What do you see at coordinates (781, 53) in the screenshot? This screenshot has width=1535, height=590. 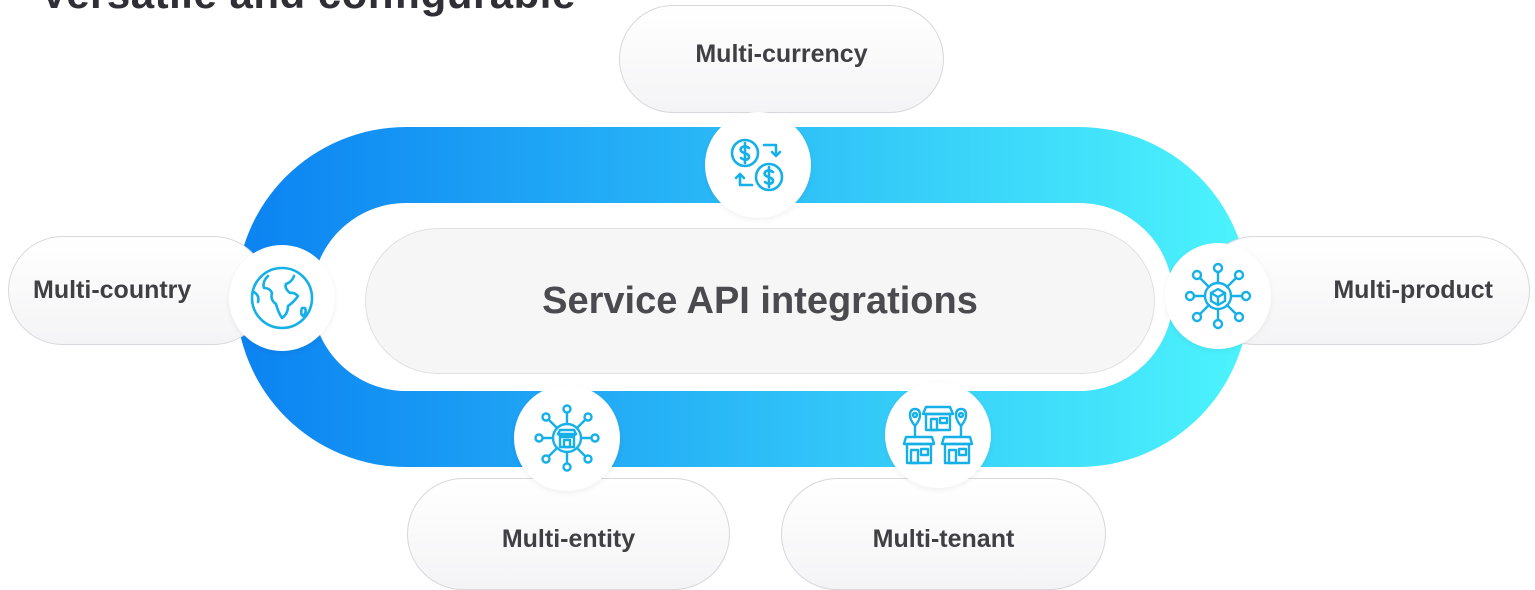 I see `multi-currency-label: Multi-currency` at bounding box center [781, 53].